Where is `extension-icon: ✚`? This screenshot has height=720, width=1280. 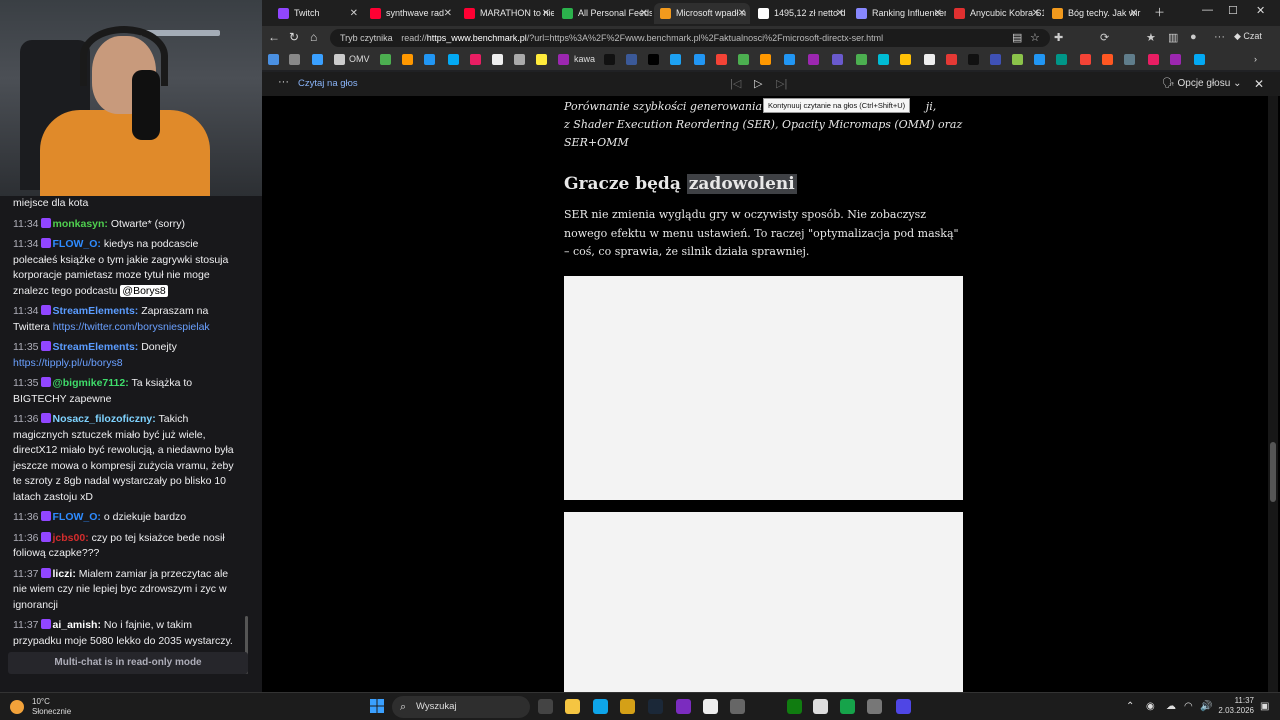
extension-icon: ✚ is located at coordinates (1058, 37).